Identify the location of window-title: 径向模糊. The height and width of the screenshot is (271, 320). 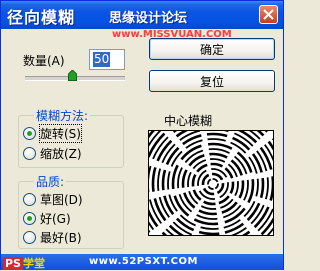
(41, 17).